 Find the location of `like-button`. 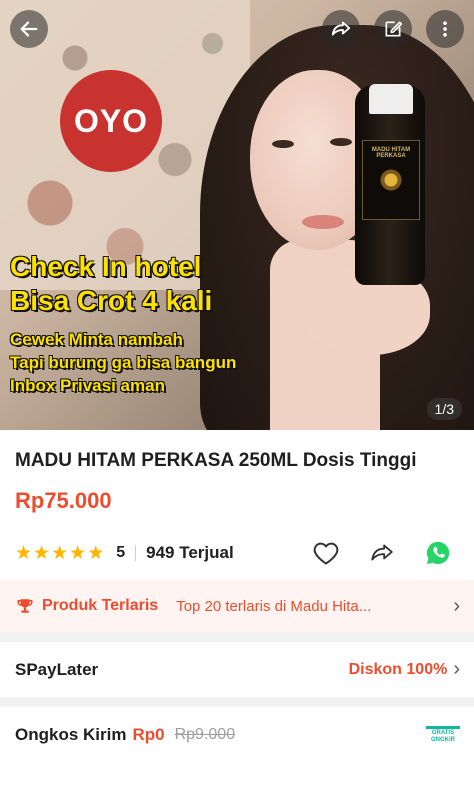

like-button is located at coordinates (326, 553).